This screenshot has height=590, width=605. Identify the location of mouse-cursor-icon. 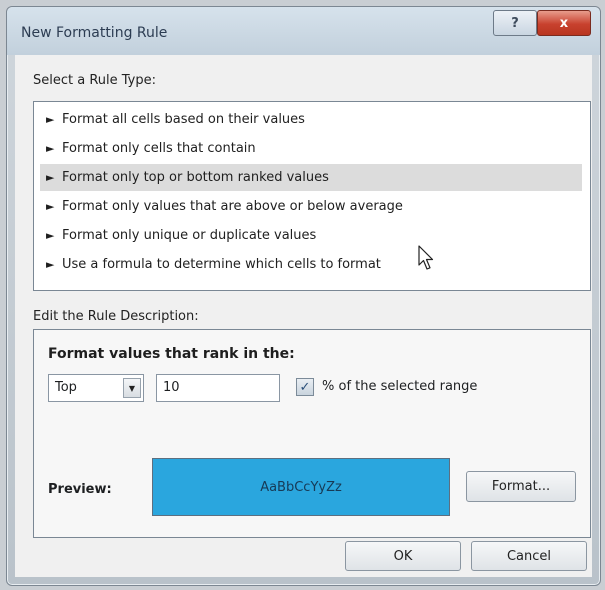
(426, 257).